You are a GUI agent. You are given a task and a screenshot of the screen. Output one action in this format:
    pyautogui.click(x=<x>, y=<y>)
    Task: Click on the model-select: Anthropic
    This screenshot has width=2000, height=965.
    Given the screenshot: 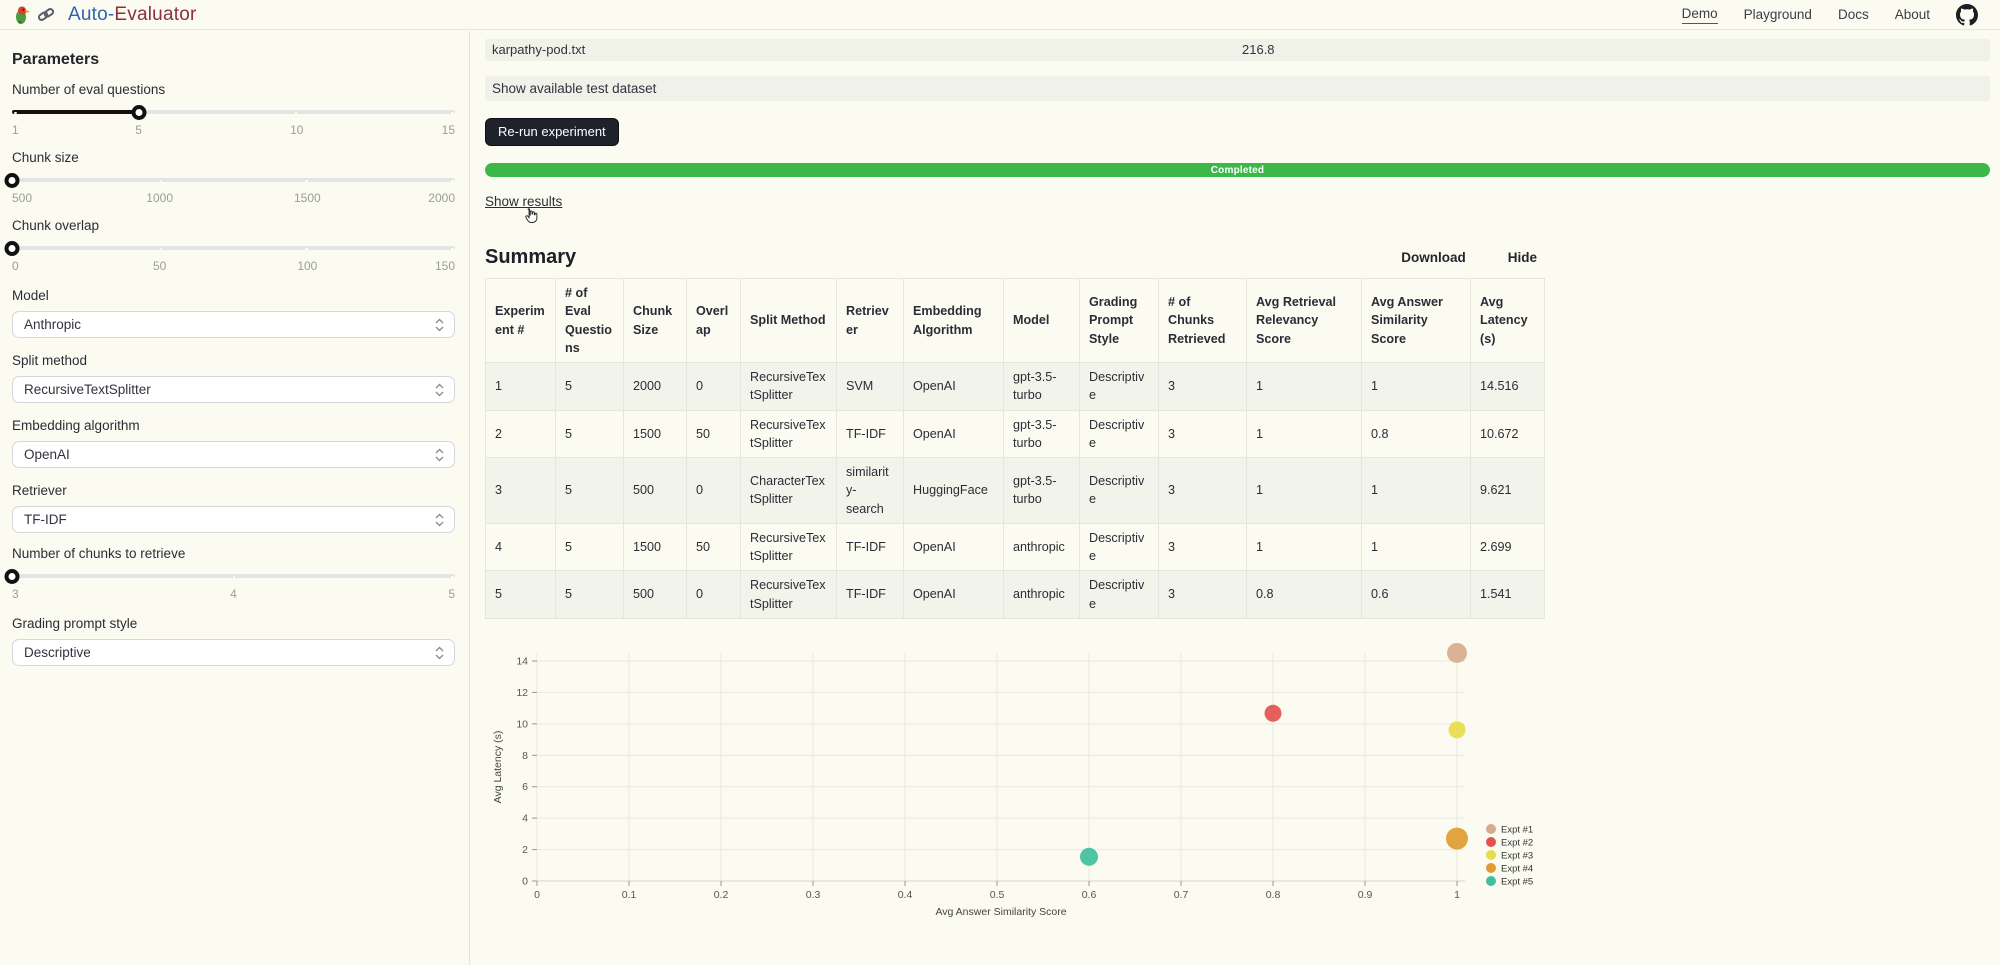 What is the action you would take?
    pyautogui.click(x=233, y=324)
    